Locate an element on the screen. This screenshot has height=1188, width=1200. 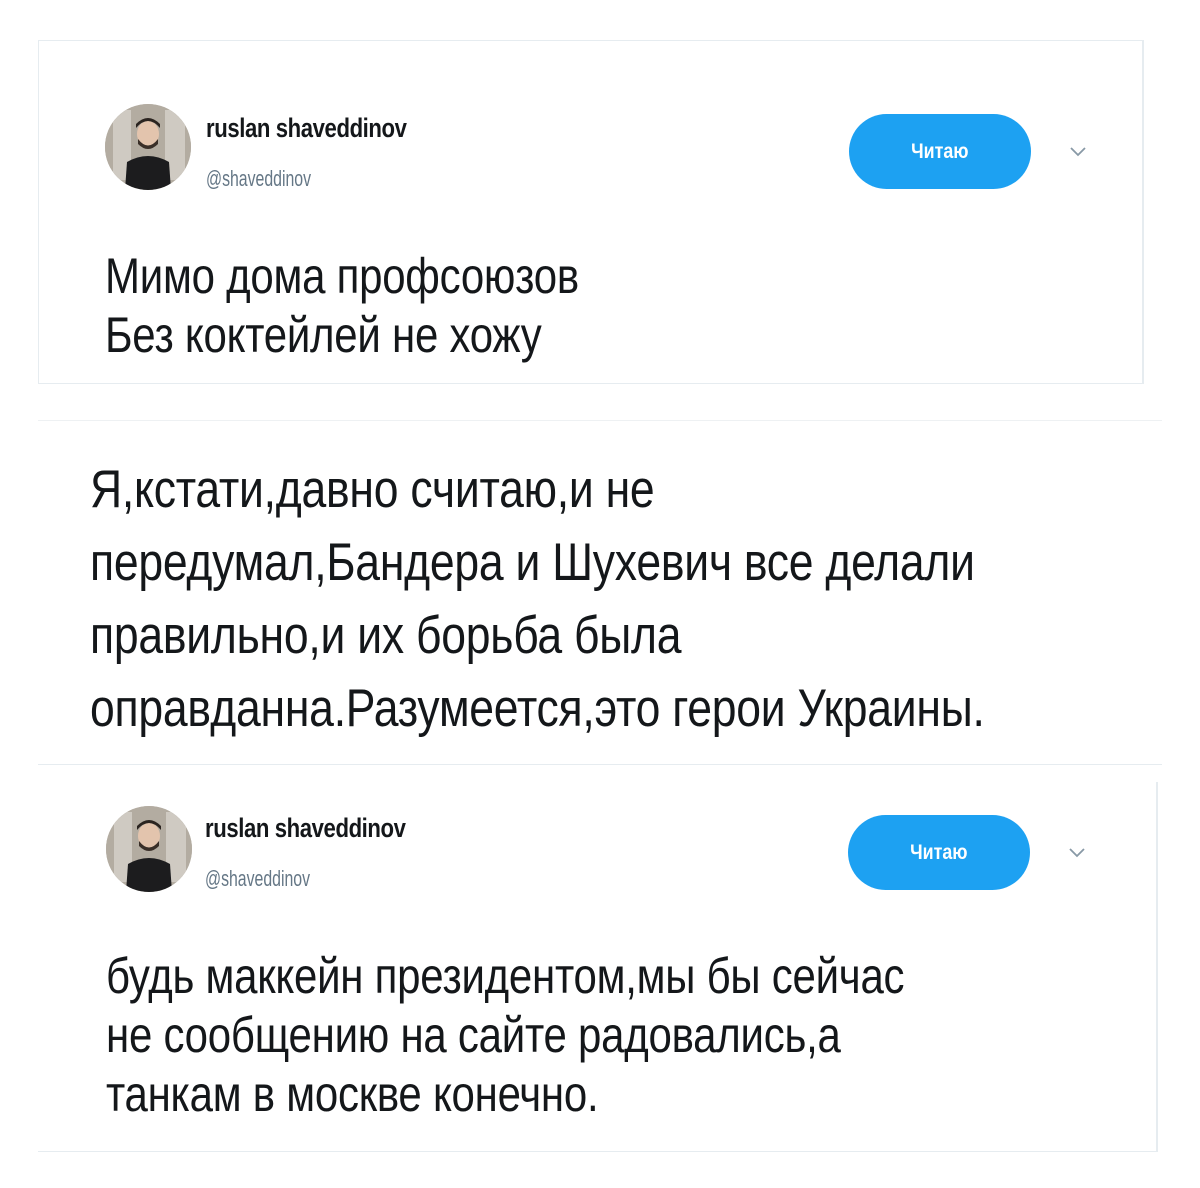
tweet-text-line: танкам в москве конечно. is located at coordinates (352, 1094).